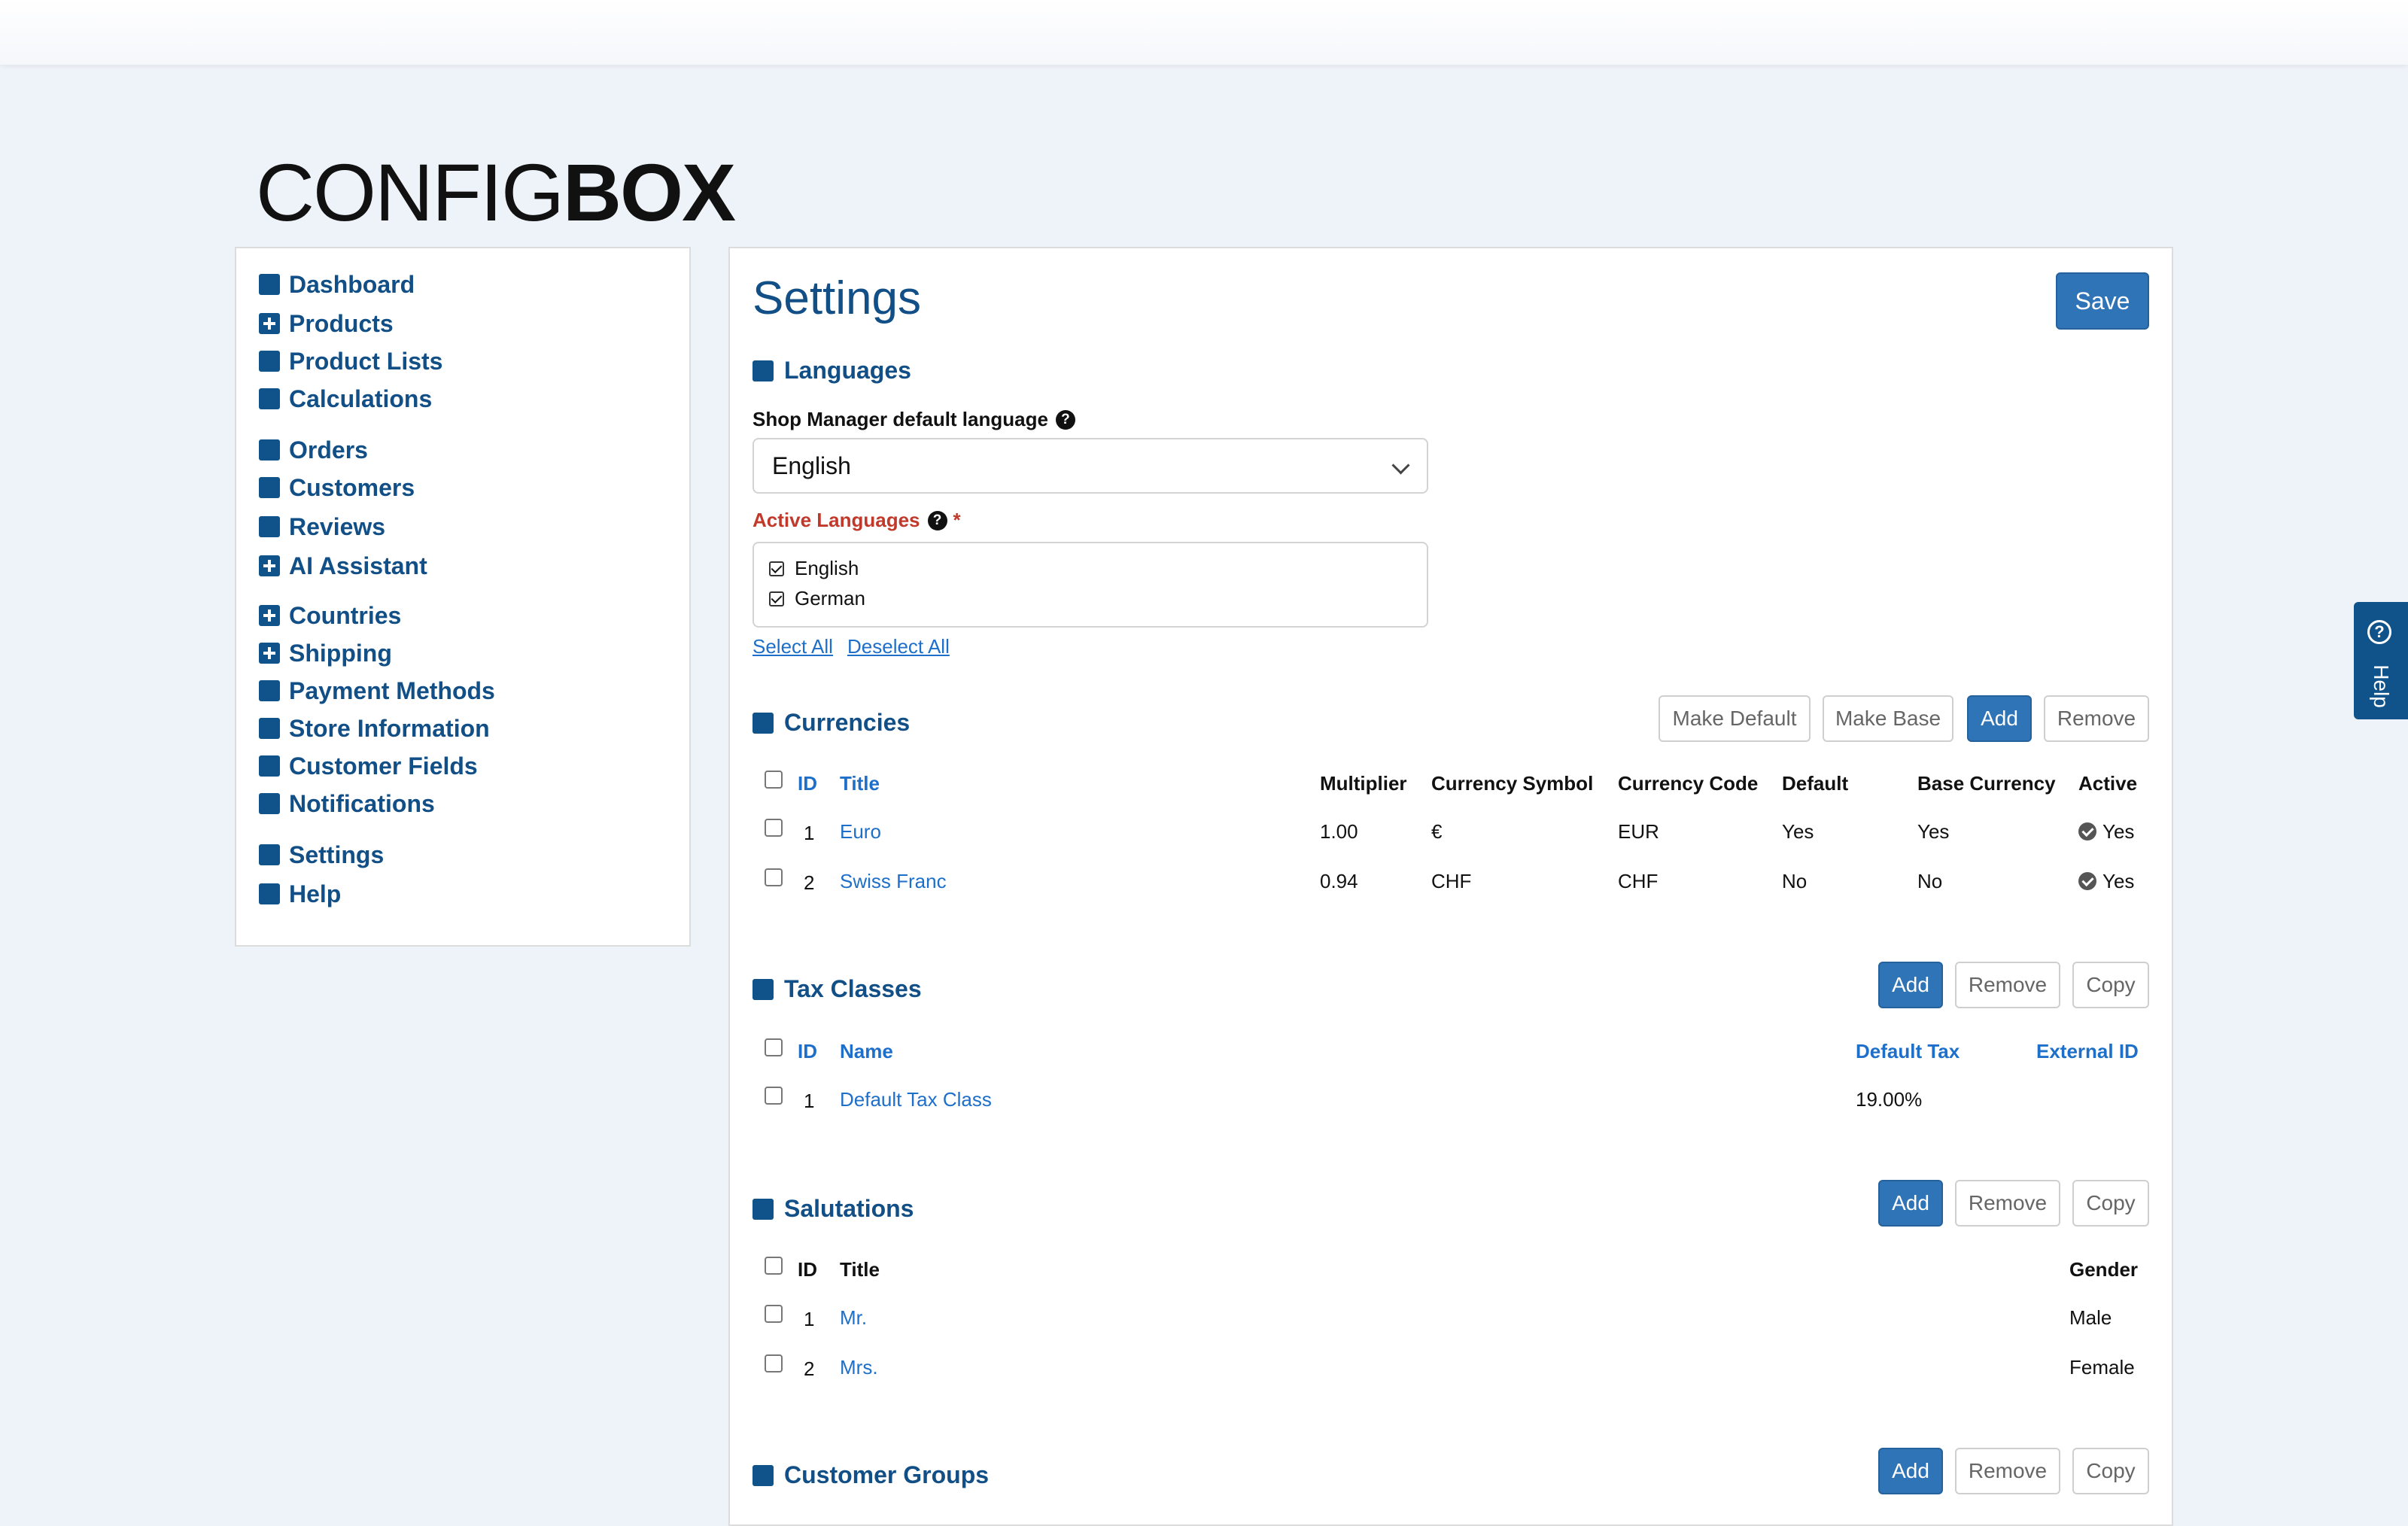  Describe the element at coordinates (2087, 1051) in the screenshot. I see `column-header-external-id: External ID` at that location.